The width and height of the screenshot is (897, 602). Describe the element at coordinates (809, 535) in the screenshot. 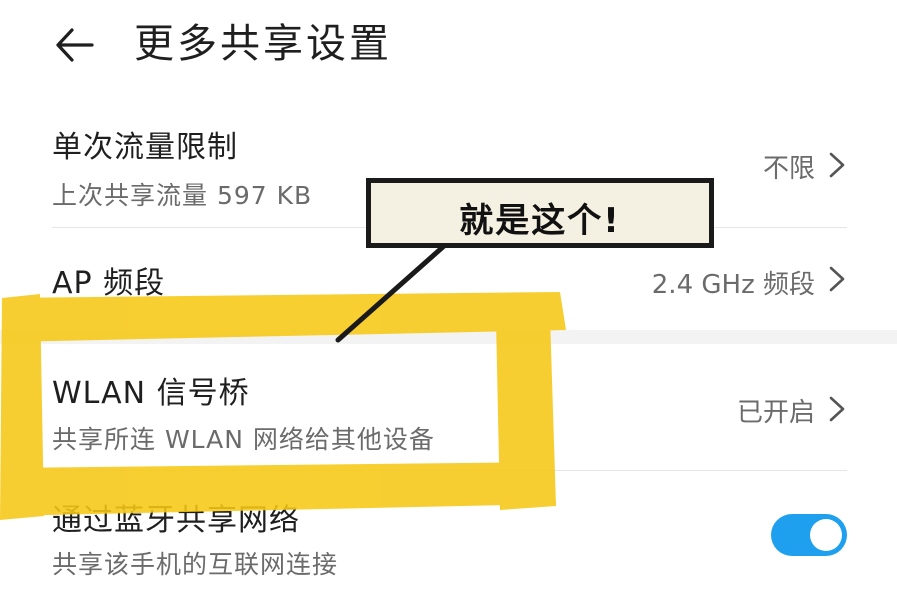

I see `bluetooth-tether-toggle` at that location.